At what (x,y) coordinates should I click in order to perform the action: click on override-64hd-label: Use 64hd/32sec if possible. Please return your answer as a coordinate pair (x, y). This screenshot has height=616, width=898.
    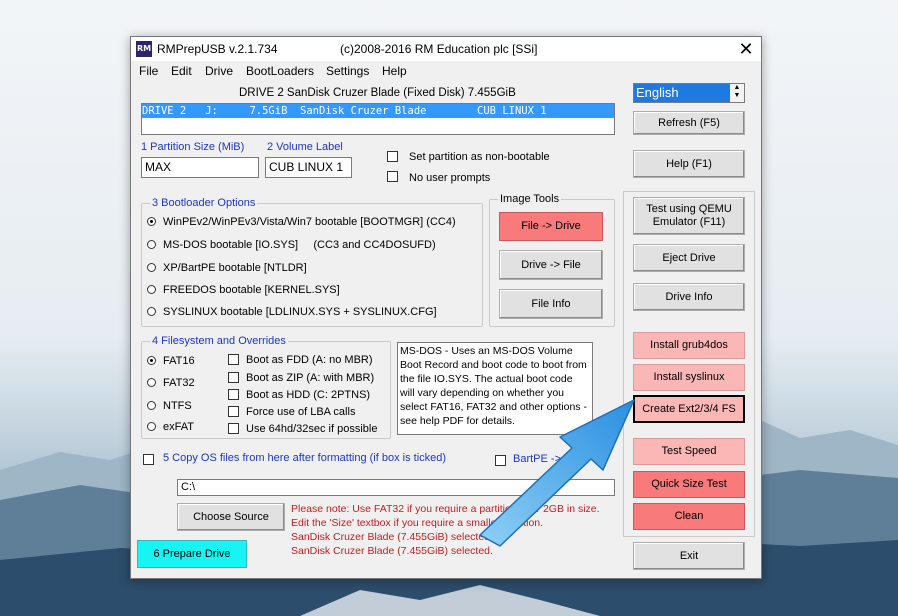
    Looking at the image, I should click on (312, 429).